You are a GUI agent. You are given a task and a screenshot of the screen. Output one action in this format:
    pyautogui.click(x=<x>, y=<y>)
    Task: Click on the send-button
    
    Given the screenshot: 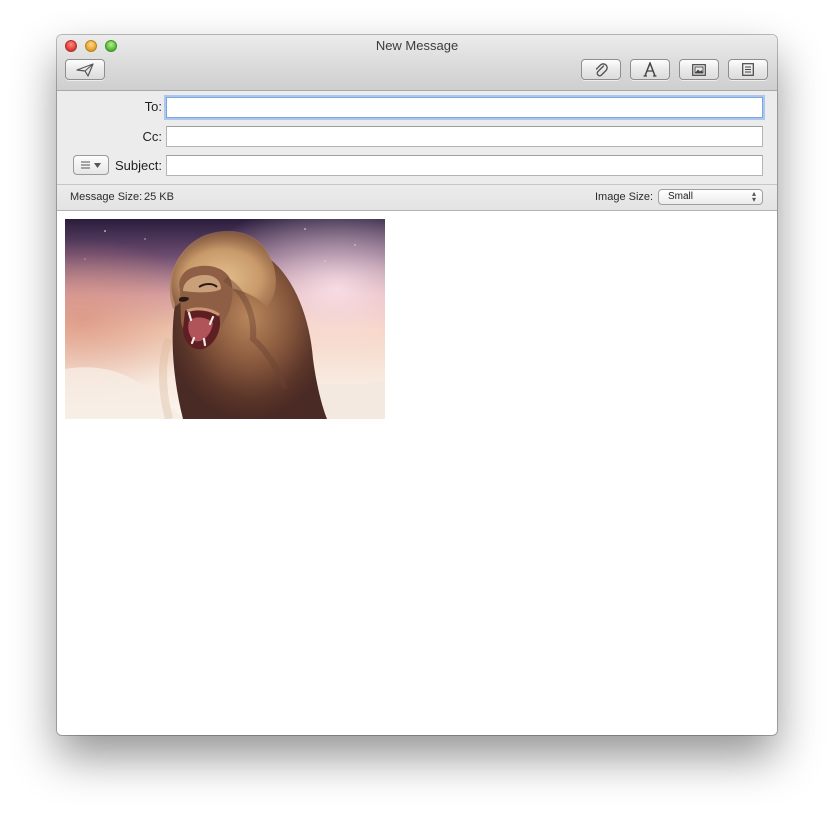 What is the action you would take?
    pyautogui.click(x=85, y=69)
    